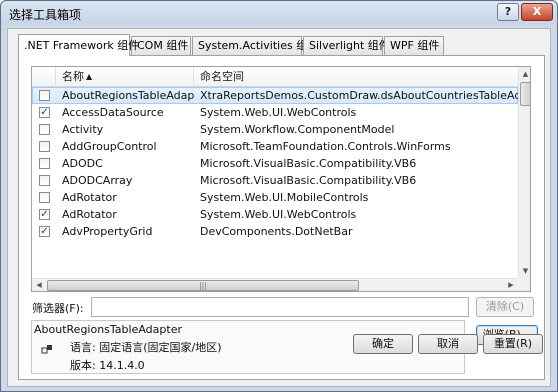 The width and height of the screenshot is (558, 392). I want to click on language-line: 语言: 固定语言(固定国家/地区), so click(146, 347).